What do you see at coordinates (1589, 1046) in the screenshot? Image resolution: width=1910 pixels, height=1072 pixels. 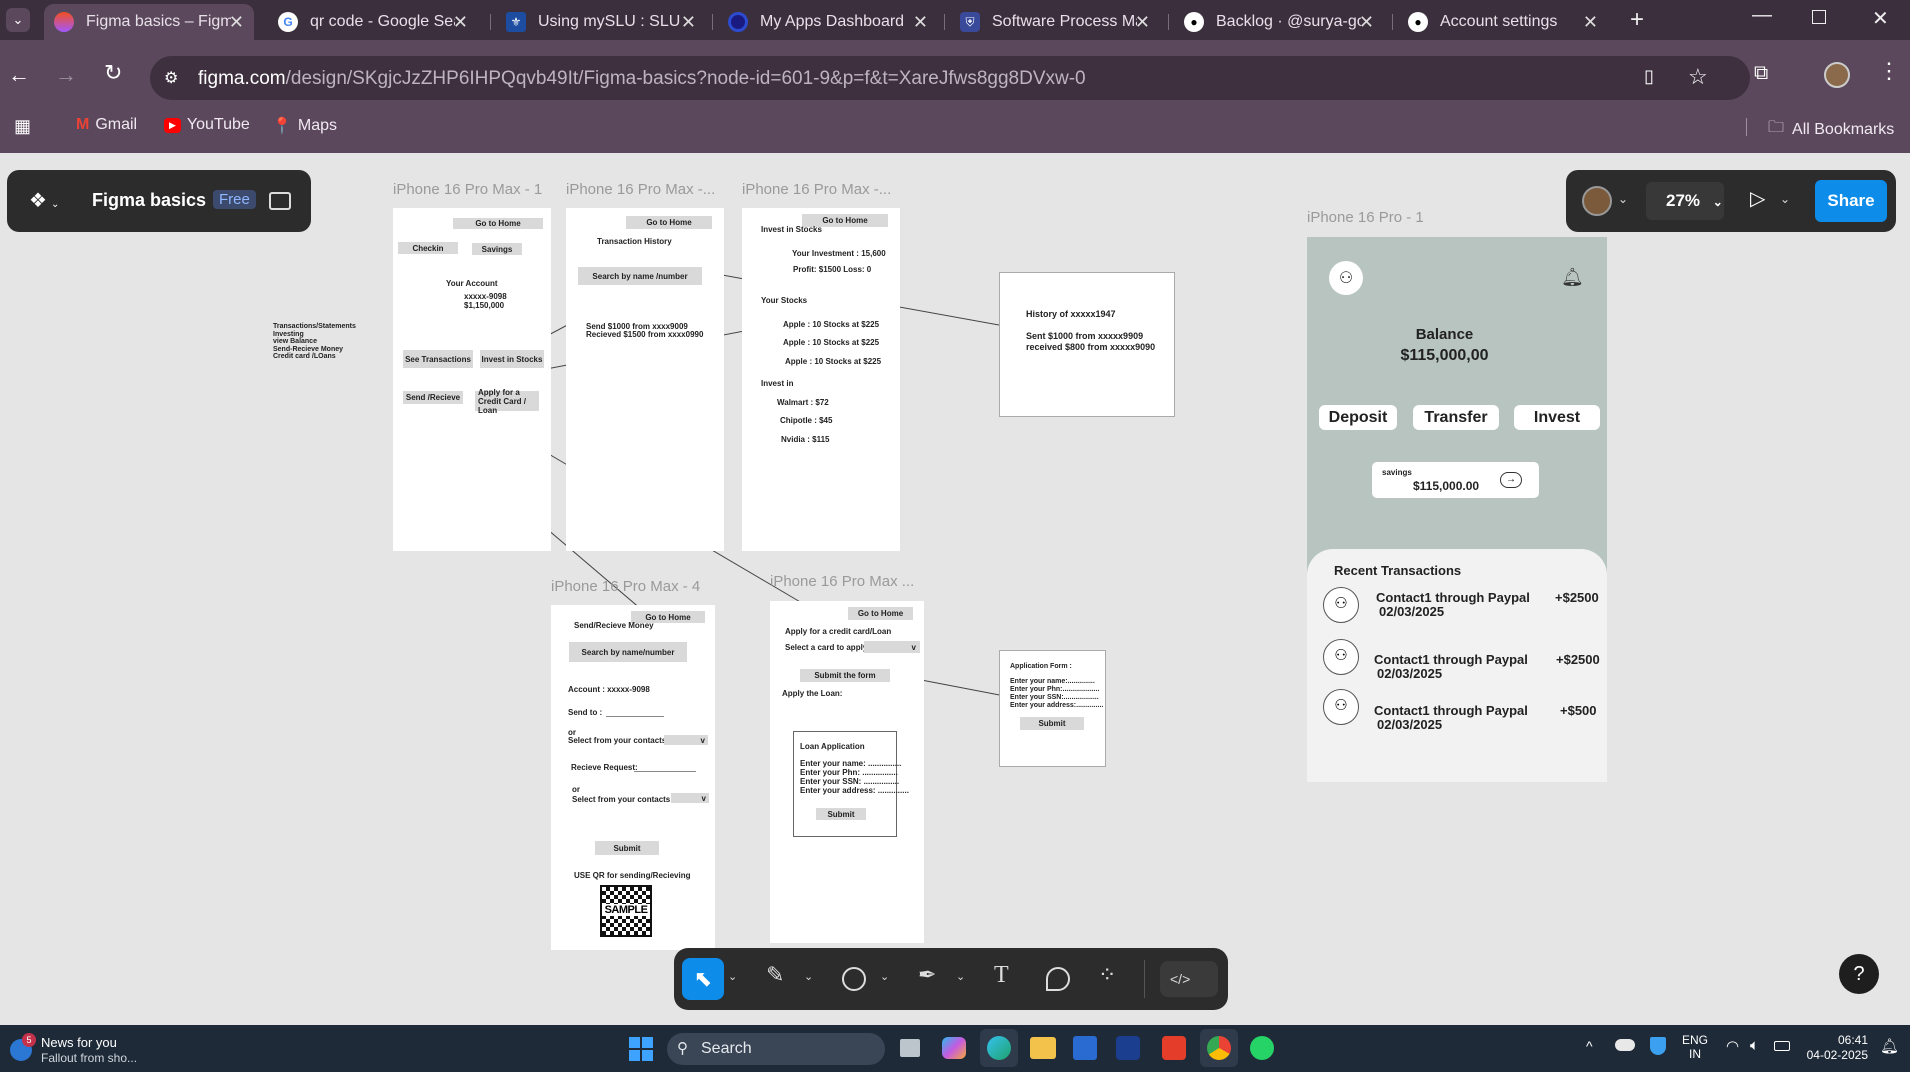 I see `chevron-up-icon: ^` at bounding box center [1589, 1046].